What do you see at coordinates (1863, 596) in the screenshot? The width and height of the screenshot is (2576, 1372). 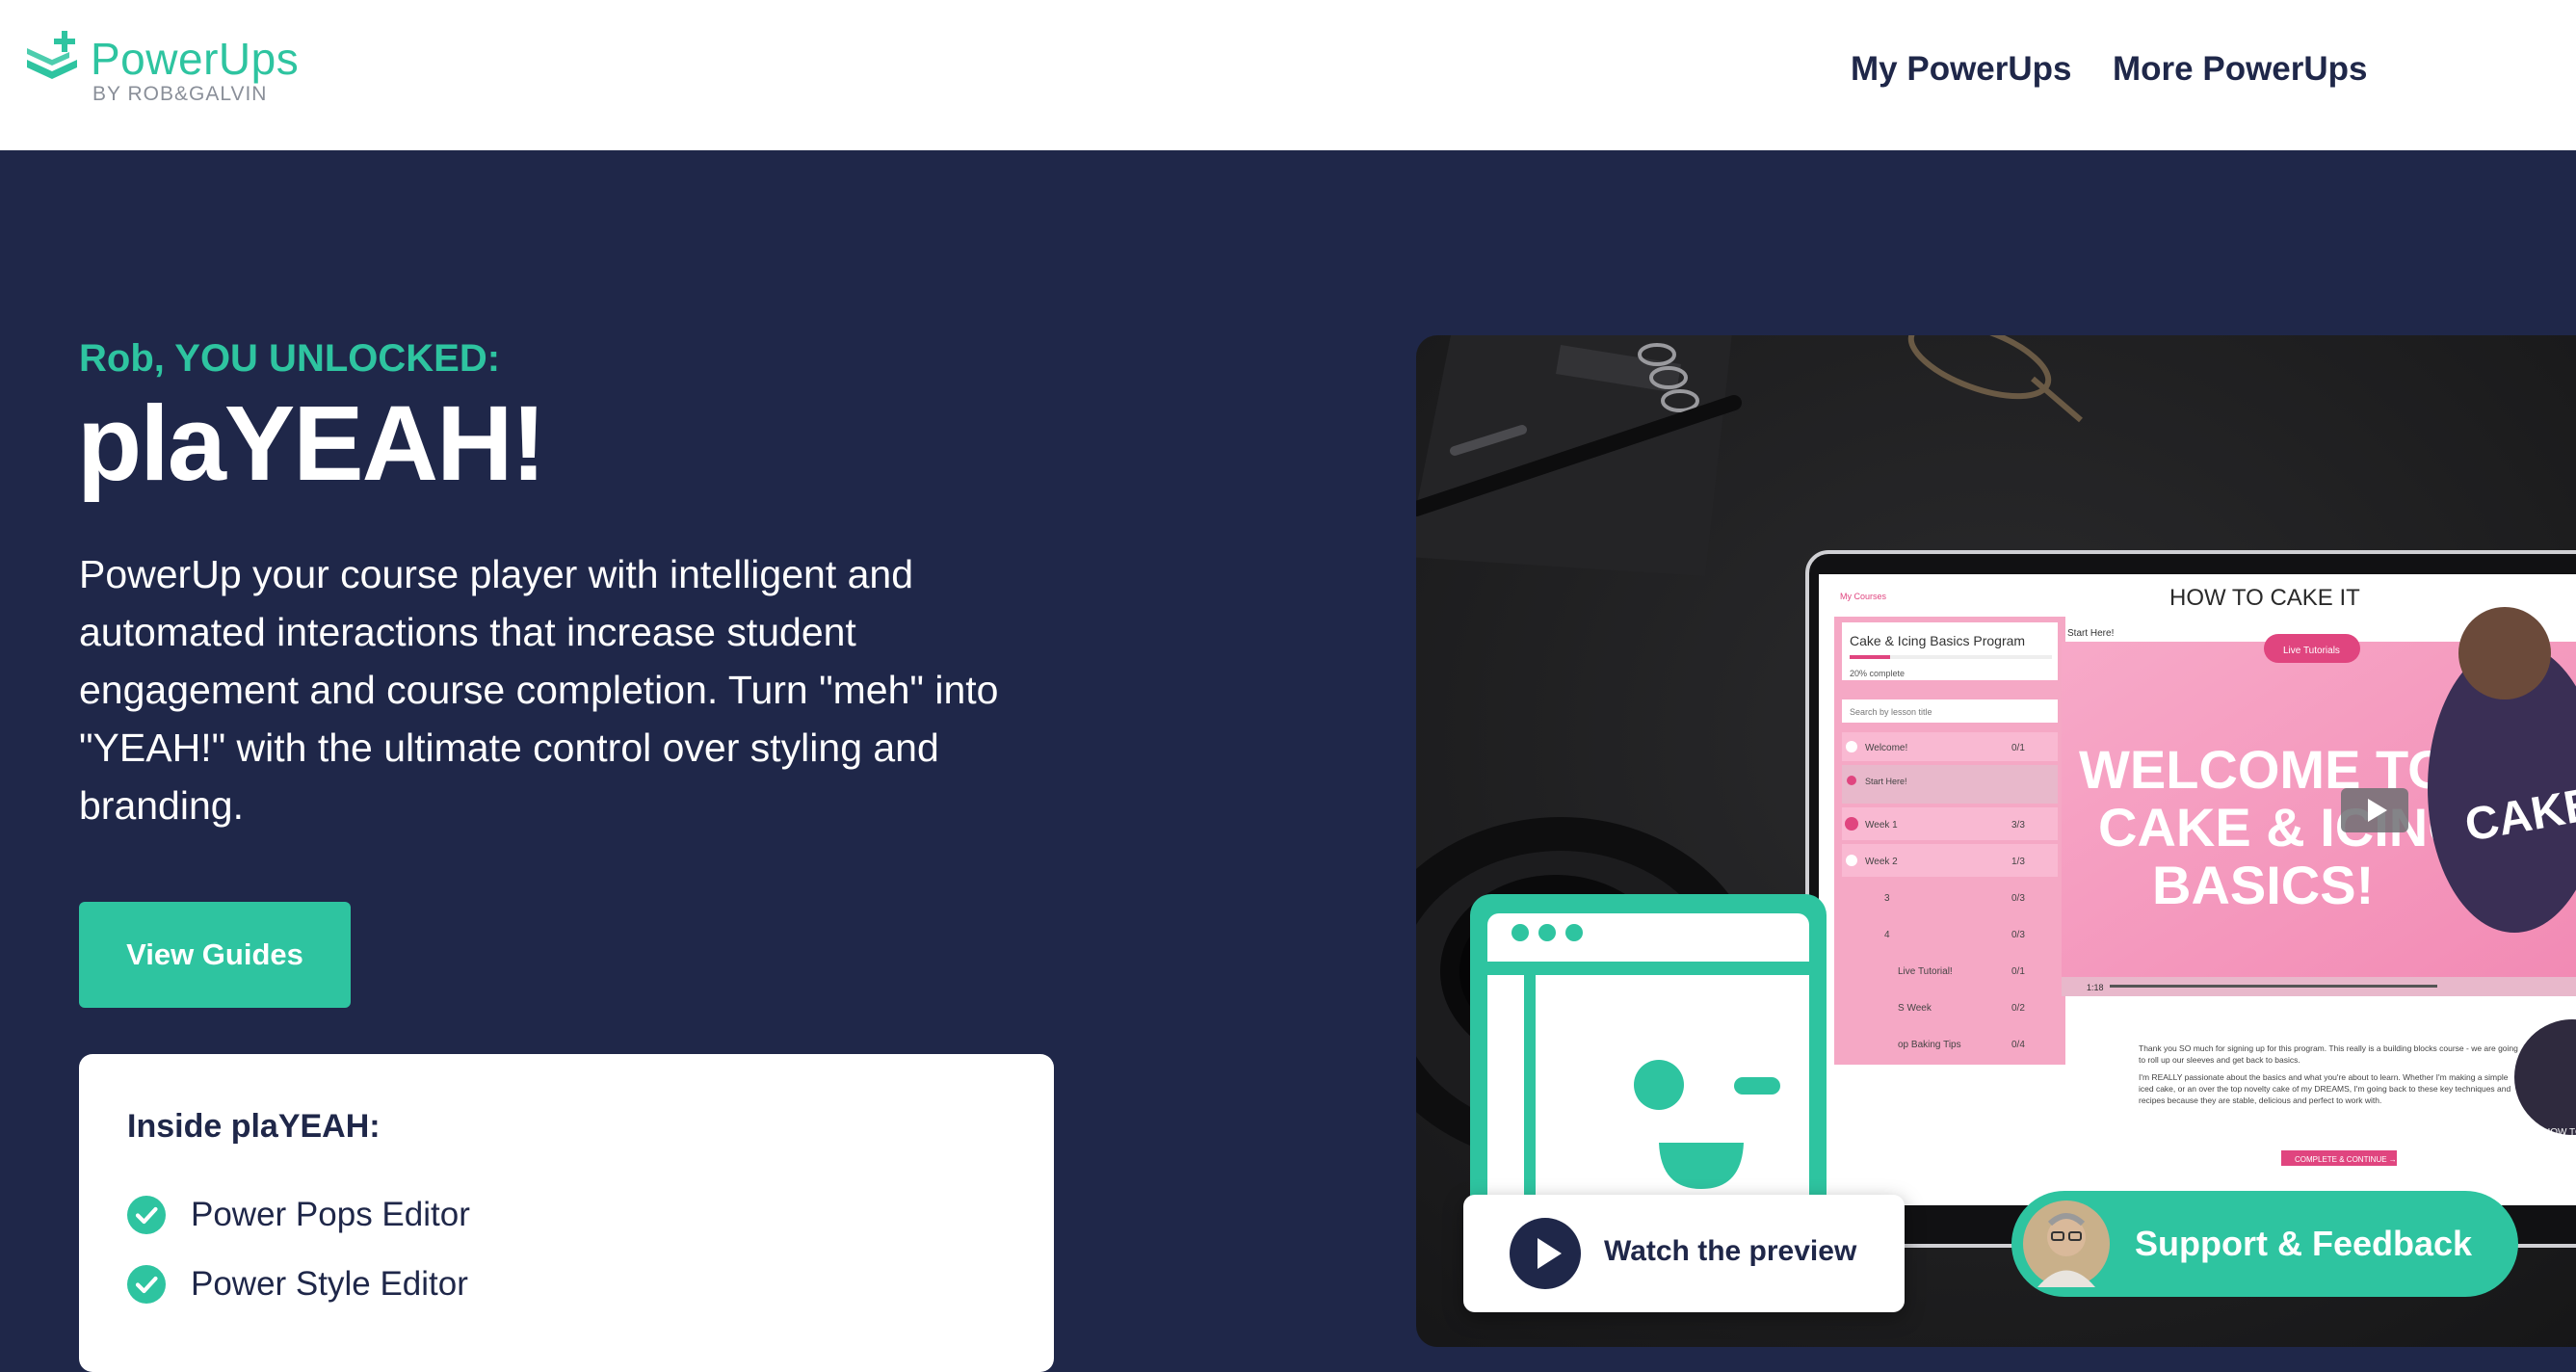 I see `back-link: My Courses` at bounding box center [1863, 596].